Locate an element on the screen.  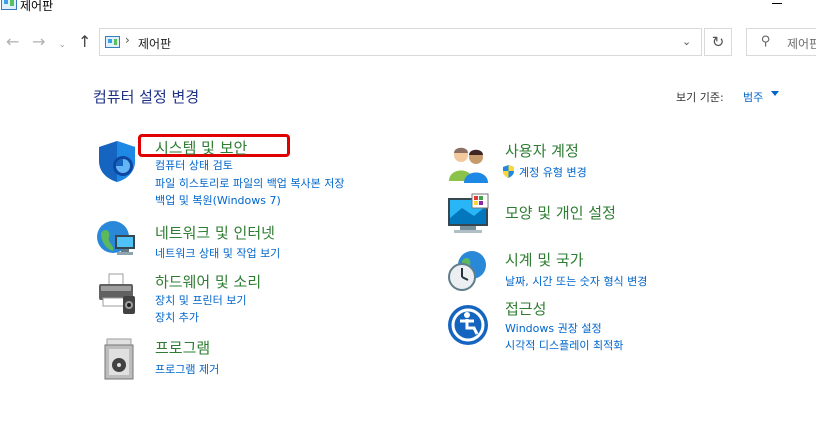
chevron-down-icon is located at coordinates (775, 93).